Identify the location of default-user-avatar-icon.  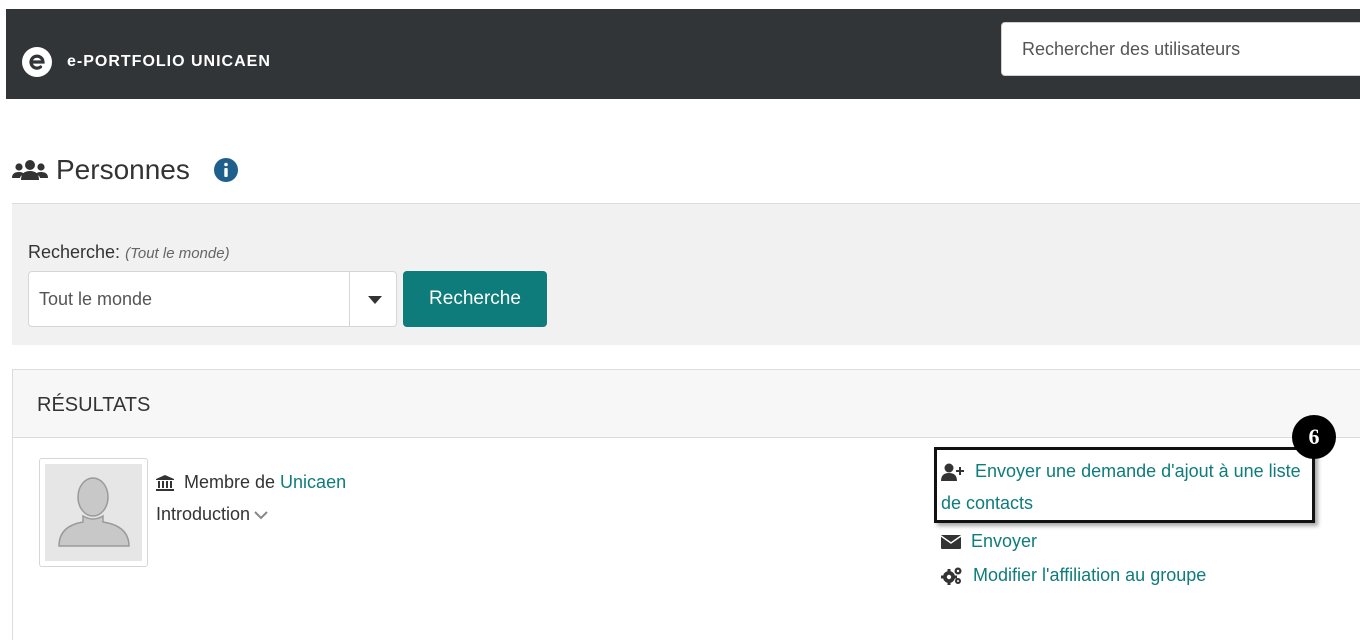
(93, 512).